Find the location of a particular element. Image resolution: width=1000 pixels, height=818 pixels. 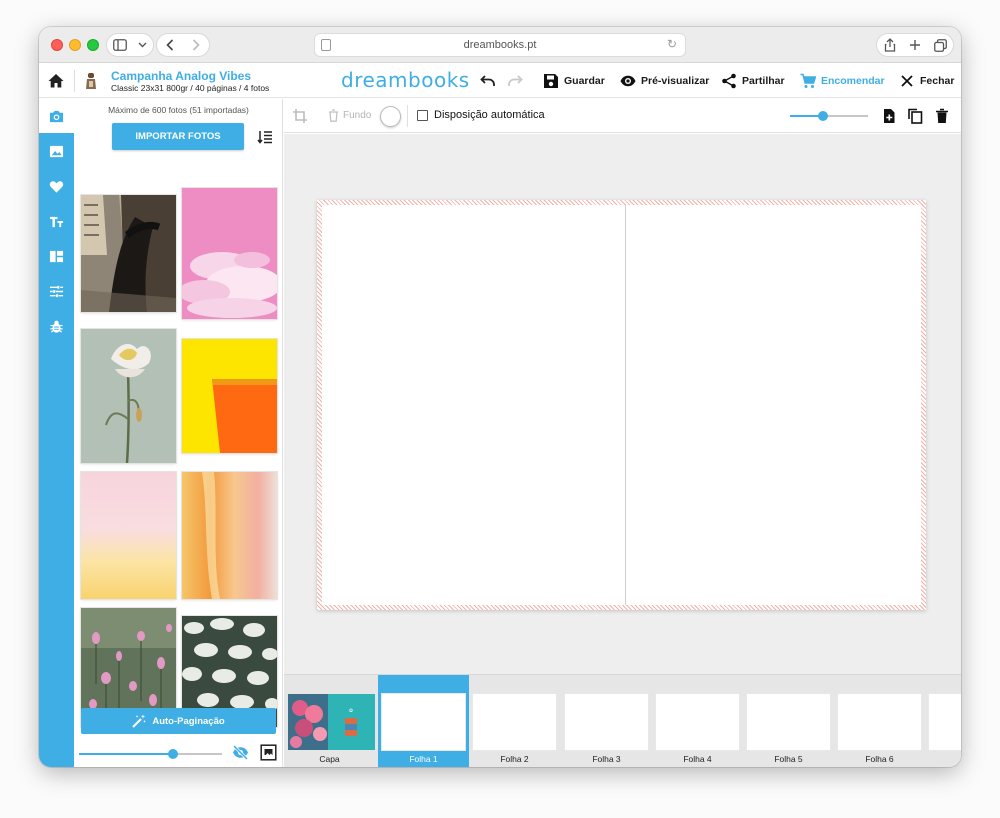

yellow-orange-photo is located at coordinates (229, 396).